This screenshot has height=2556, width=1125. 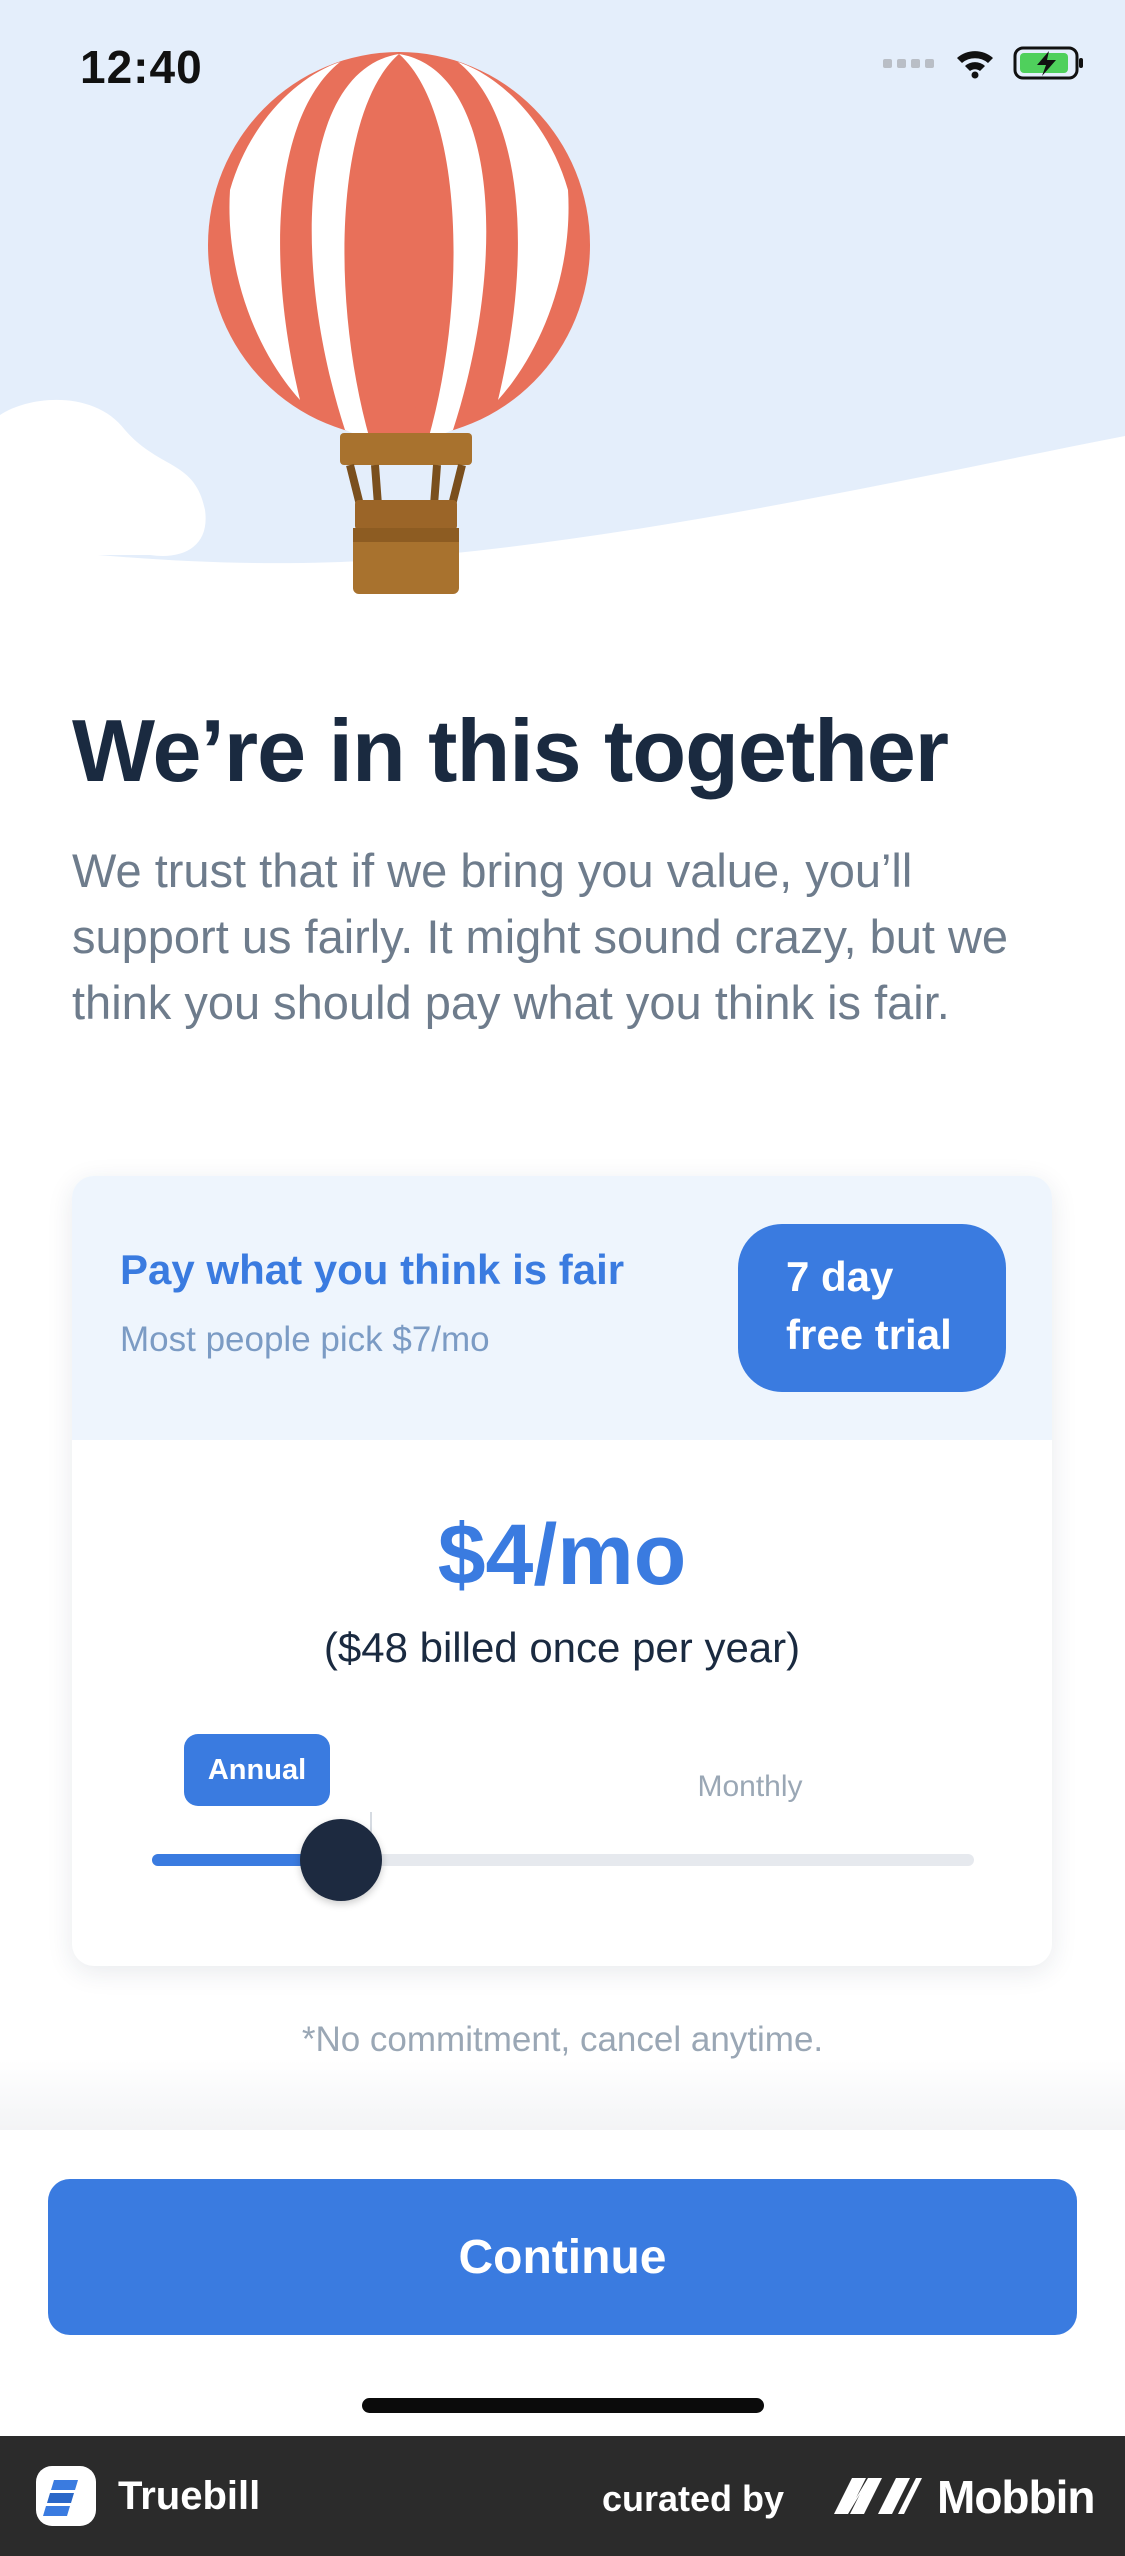 I want to click on free-trial-line2: free trial, so click(x=869, y=1334).